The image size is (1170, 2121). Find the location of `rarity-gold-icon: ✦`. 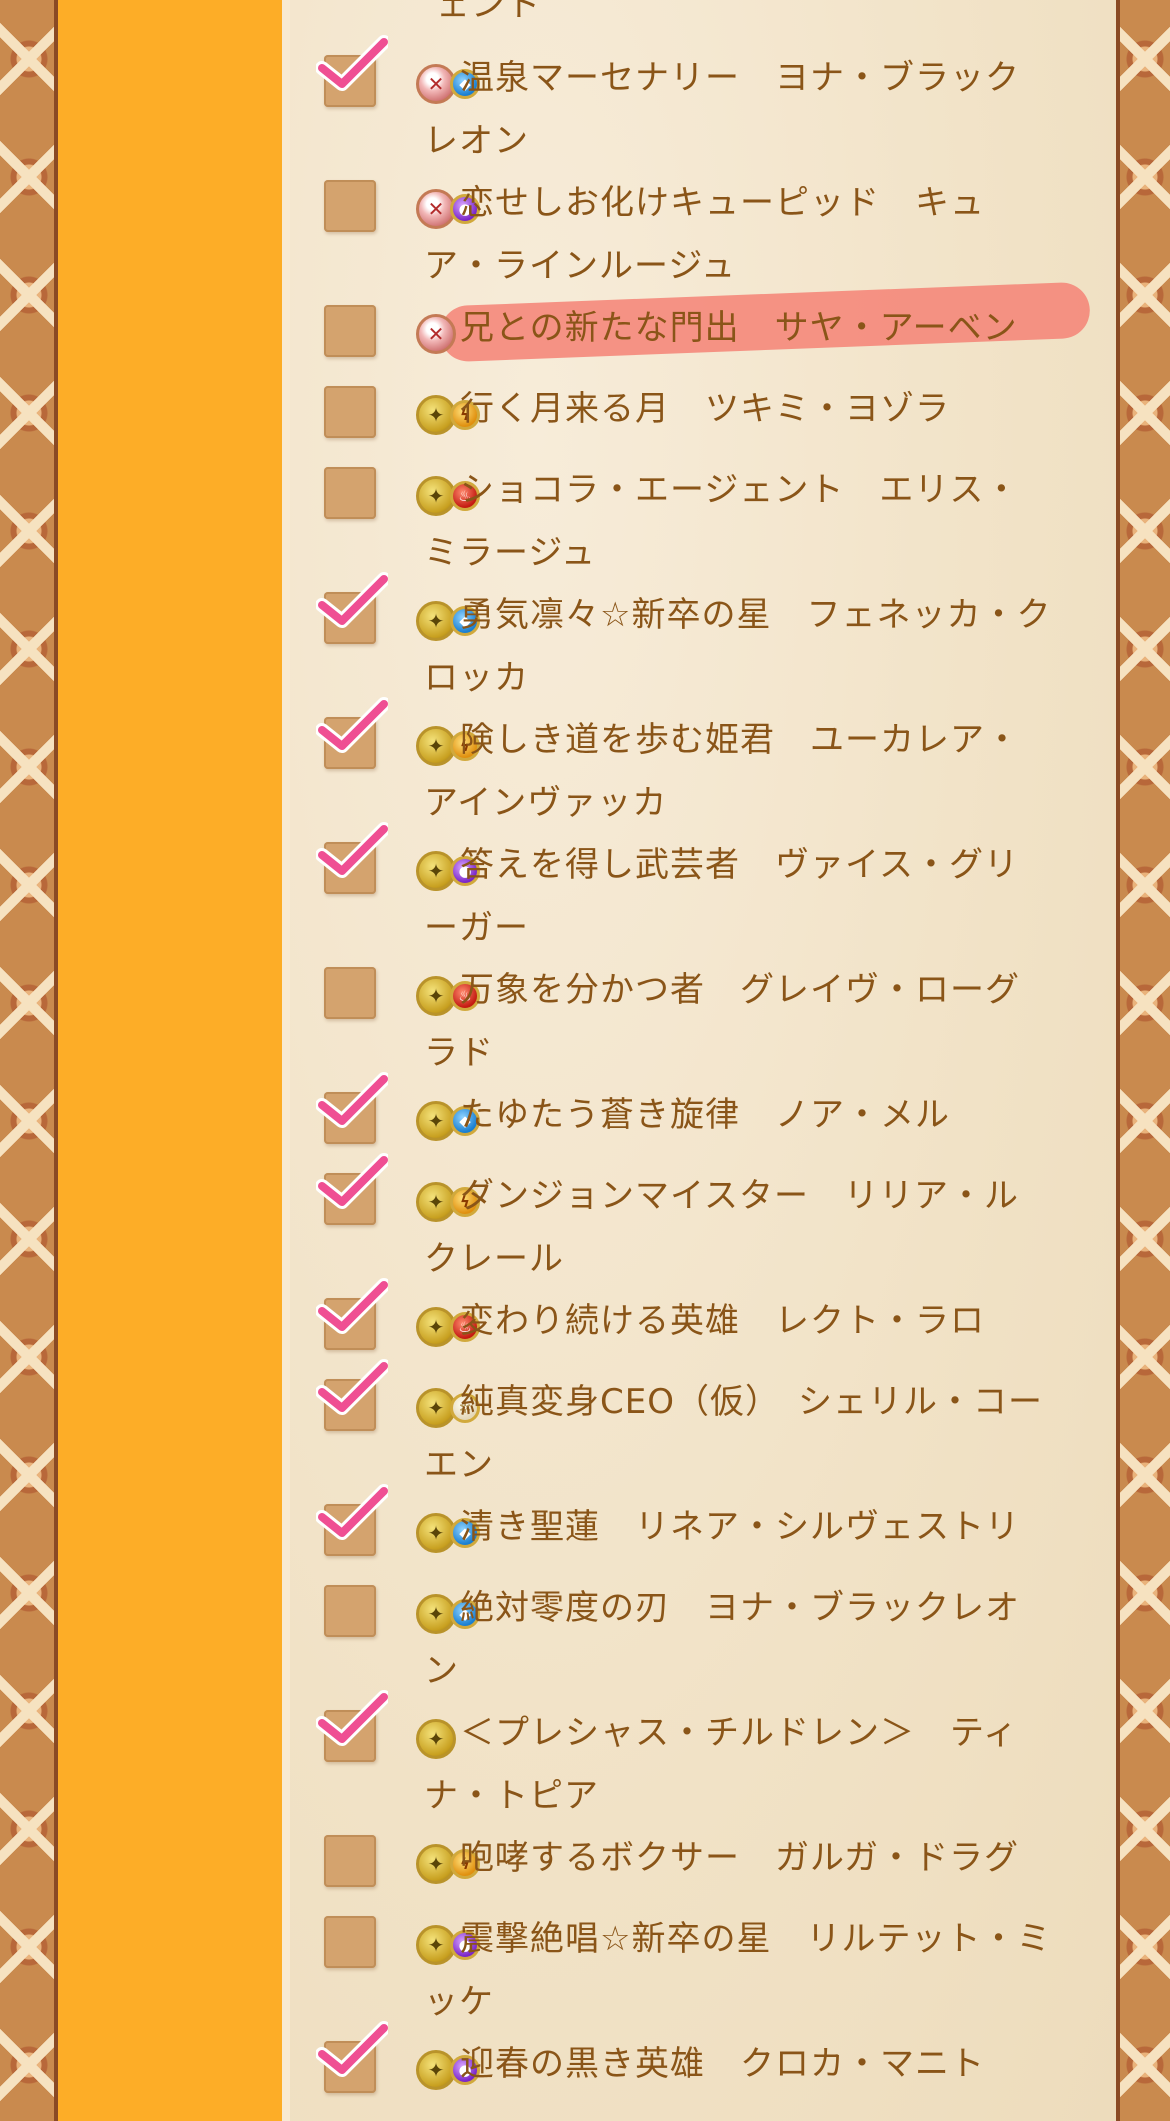

rarity-gold-icon: ✦ is located at coordinates (436, 1739).